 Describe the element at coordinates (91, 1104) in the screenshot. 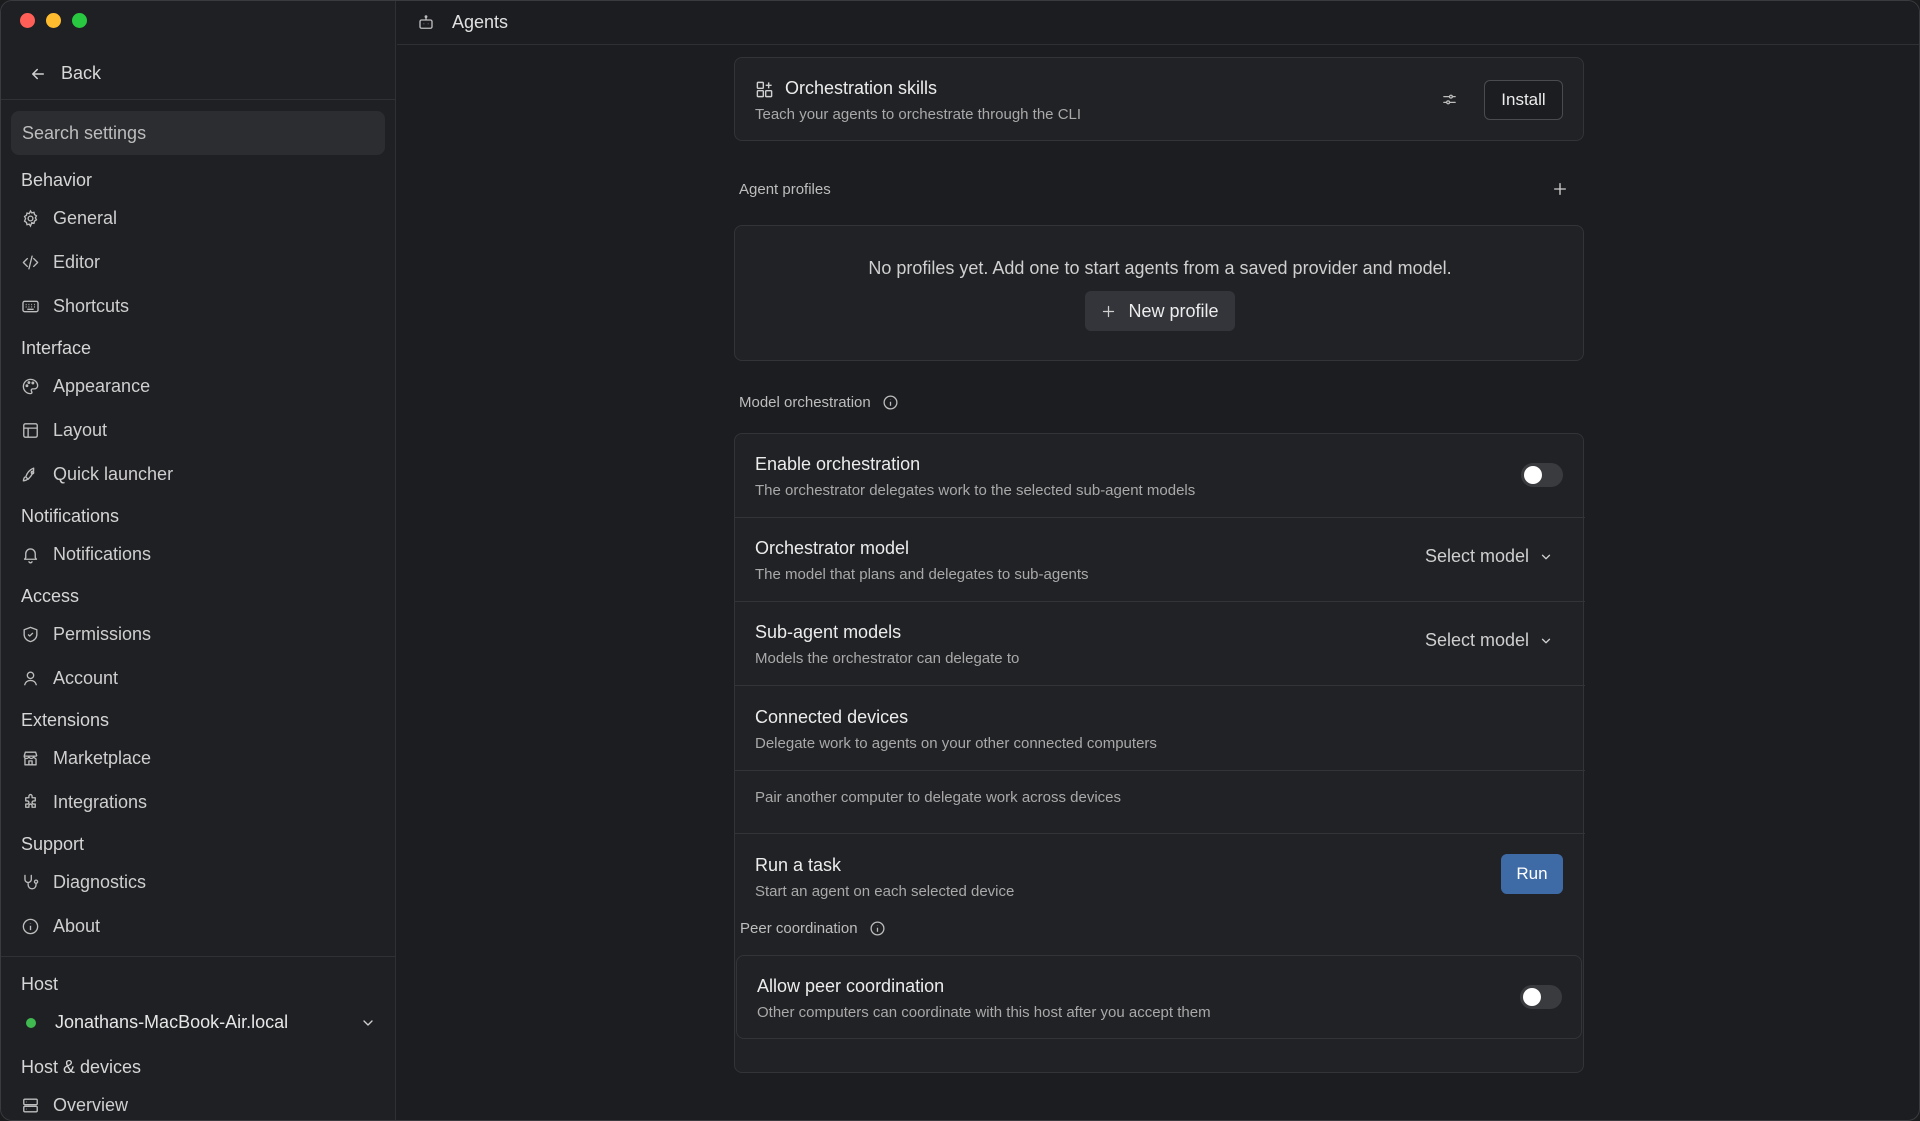

I see `sidebar-item-label: Overview` at that location.